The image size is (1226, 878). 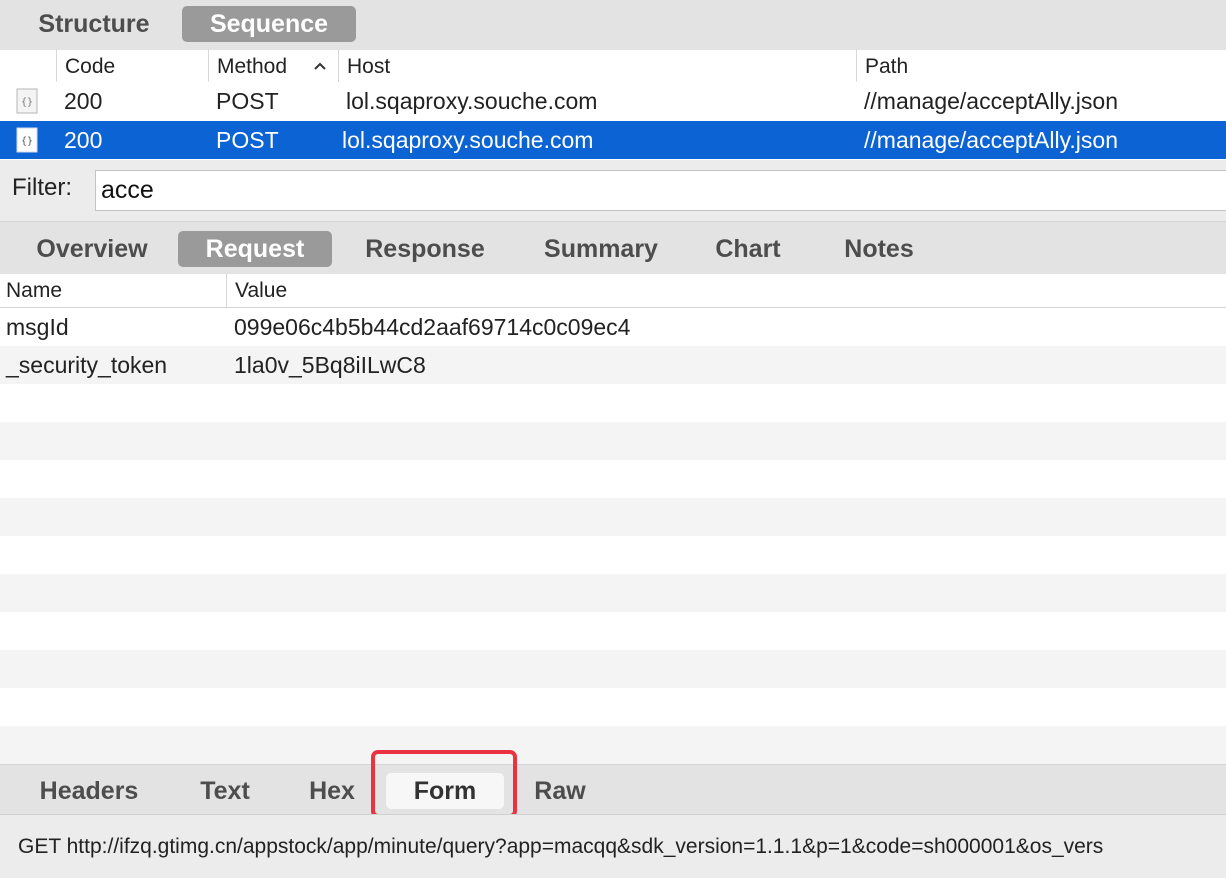 I want to click on filter-label: Filter:, so click(x=42, y=187).